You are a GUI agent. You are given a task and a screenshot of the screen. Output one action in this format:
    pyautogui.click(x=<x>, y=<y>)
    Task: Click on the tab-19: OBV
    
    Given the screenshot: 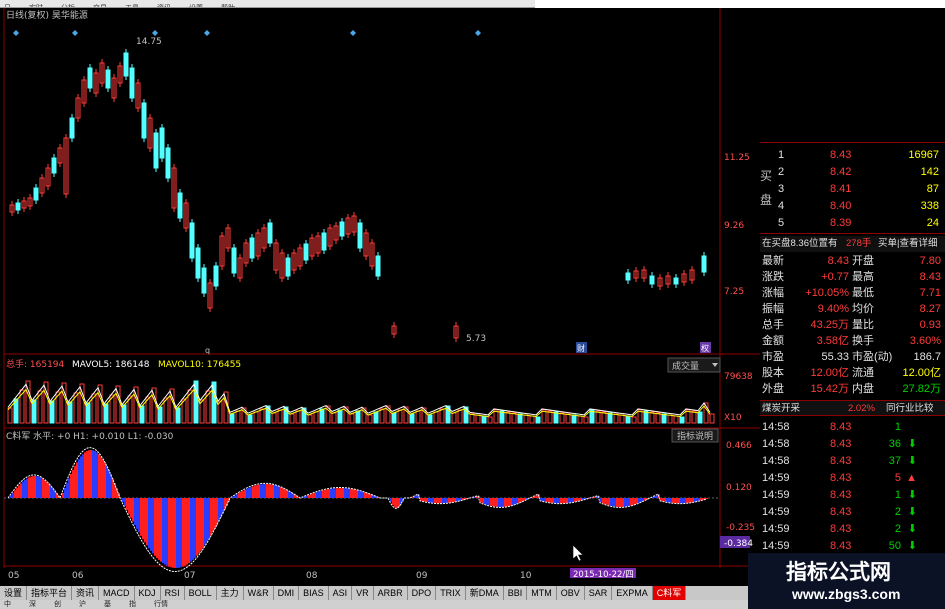 What is the action you would take?
    pyautogui.click(x=571, y=593)
    